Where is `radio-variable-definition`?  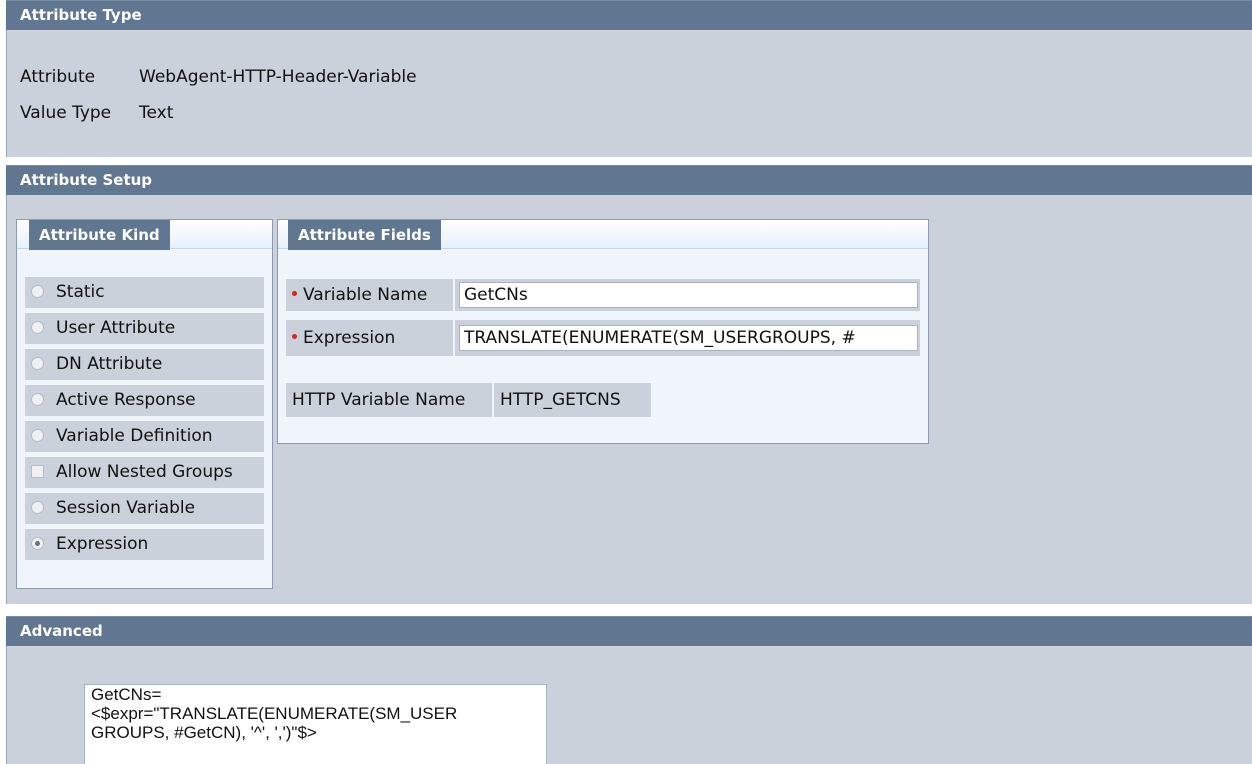 radio-variable-definition is located at coordinates (37, 435).